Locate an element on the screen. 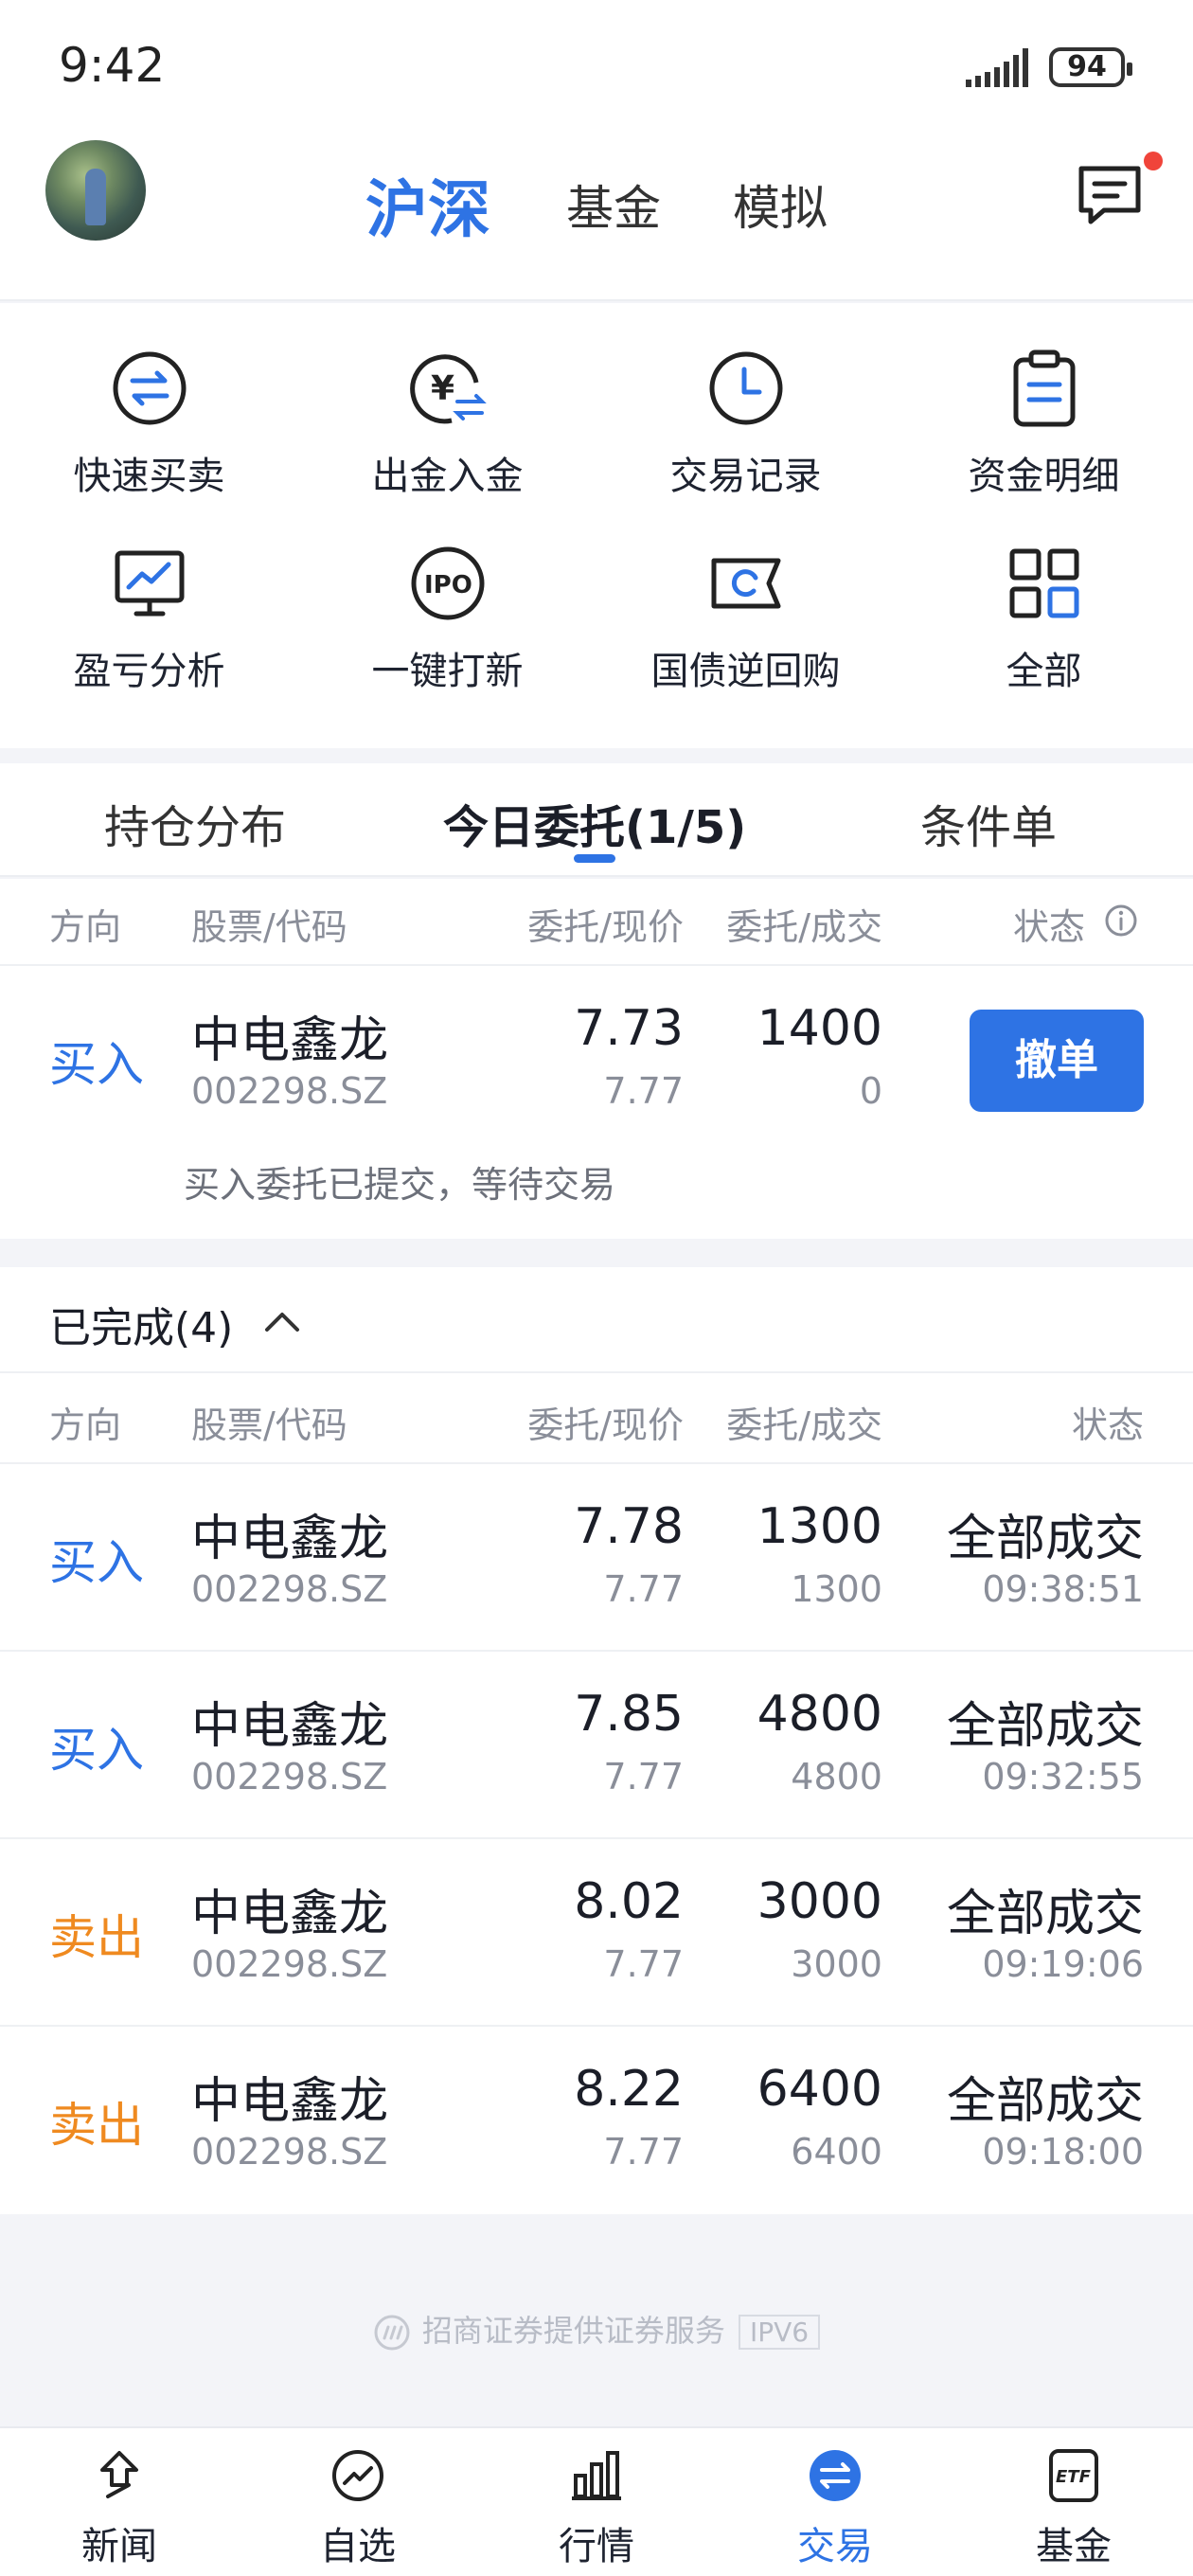  tab-simulation: 模拟 is located at coordinates (780, 204).